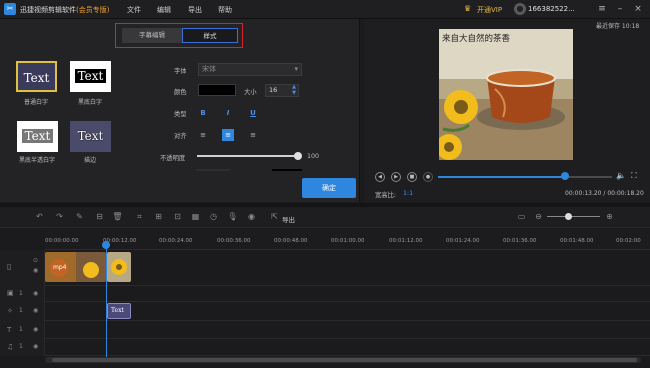  I want to click on filter-track-icon: ✧, so click(10, 311).